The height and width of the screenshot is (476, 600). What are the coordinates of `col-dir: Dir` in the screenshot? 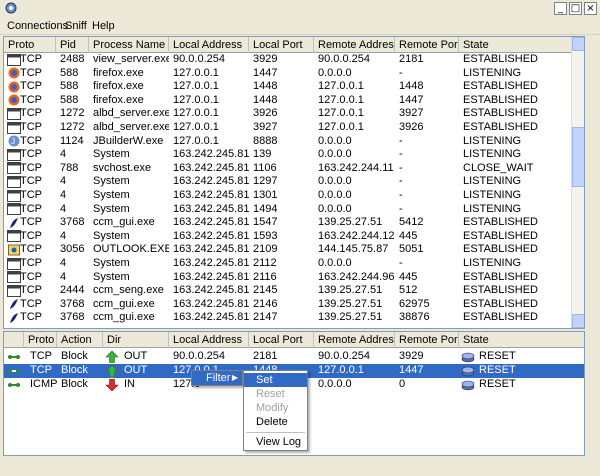 It's located at (136, 340).